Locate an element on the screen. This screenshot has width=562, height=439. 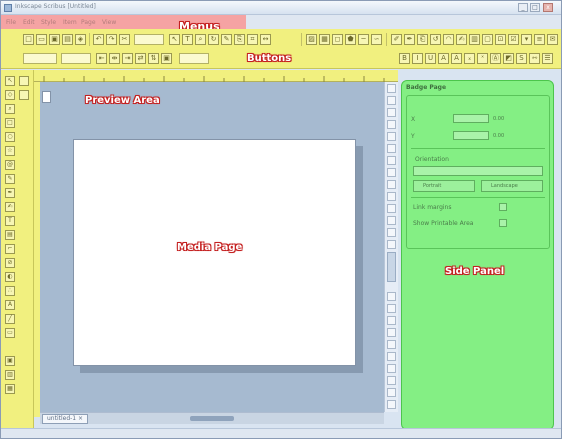
rotate-icon: ↻ is located at coordinates (213, 39).